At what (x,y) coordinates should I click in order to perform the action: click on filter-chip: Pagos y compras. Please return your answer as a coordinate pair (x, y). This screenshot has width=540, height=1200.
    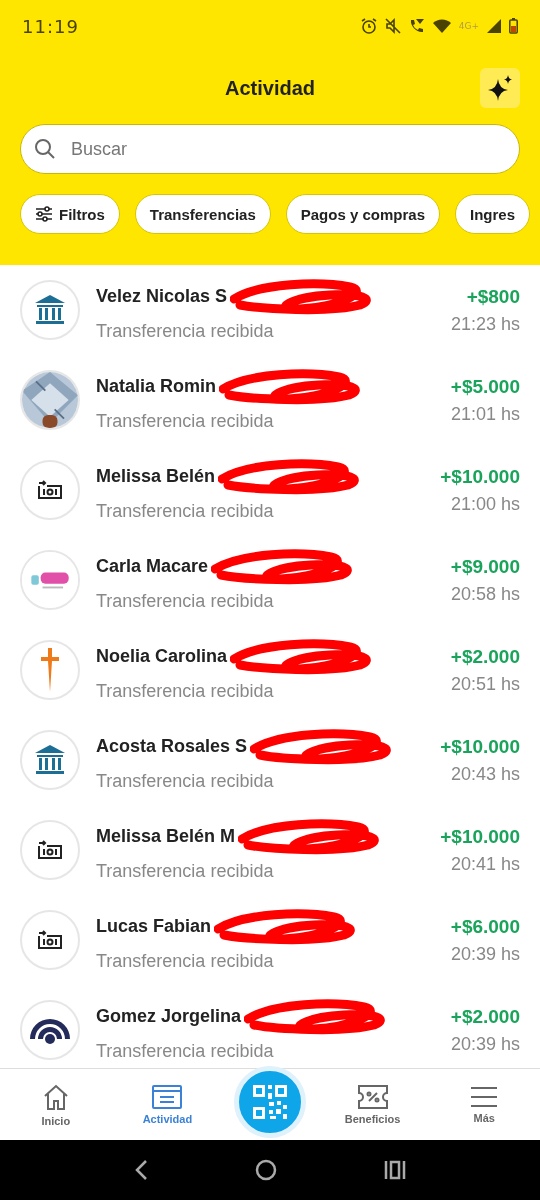
    Looking at the image, I should click on (362, 214).